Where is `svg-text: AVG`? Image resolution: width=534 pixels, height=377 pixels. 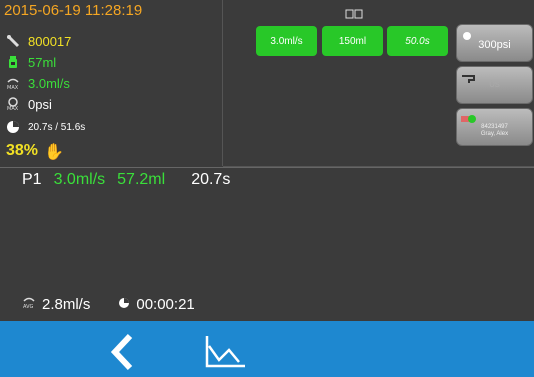
svg-text: AVG is located at coordinates (28, 306).